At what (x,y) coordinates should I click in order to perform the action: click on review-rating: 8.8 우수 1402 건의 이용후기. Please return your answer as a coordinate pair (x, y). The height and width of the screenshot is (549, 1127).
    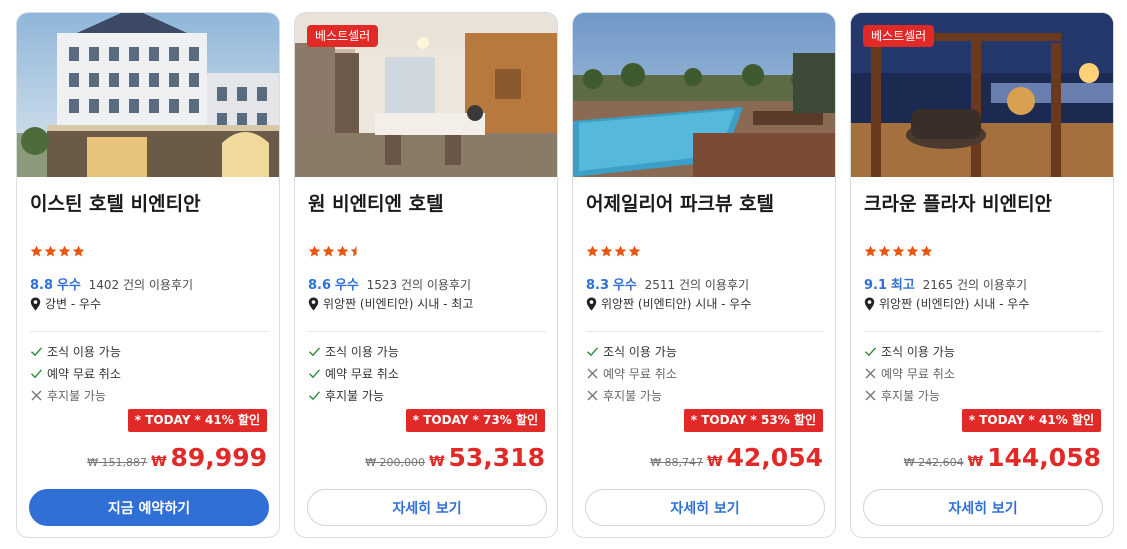
    Looking at the image, I should click on (111, 283).